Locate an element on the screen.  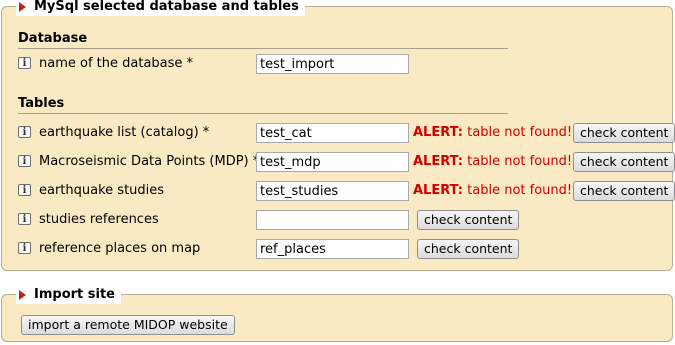
table-label-catalog: earthquake list (catalog) * is located at coordinates (124, 132).